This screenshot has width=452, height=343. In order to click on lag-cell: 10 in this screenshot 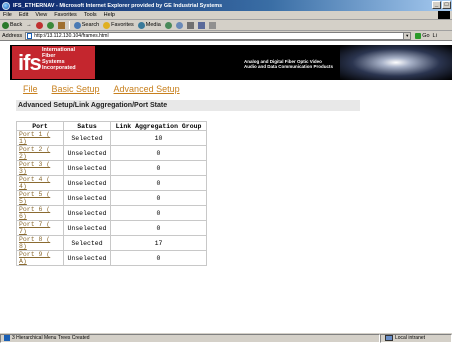, I will do `click(158, 138)`.